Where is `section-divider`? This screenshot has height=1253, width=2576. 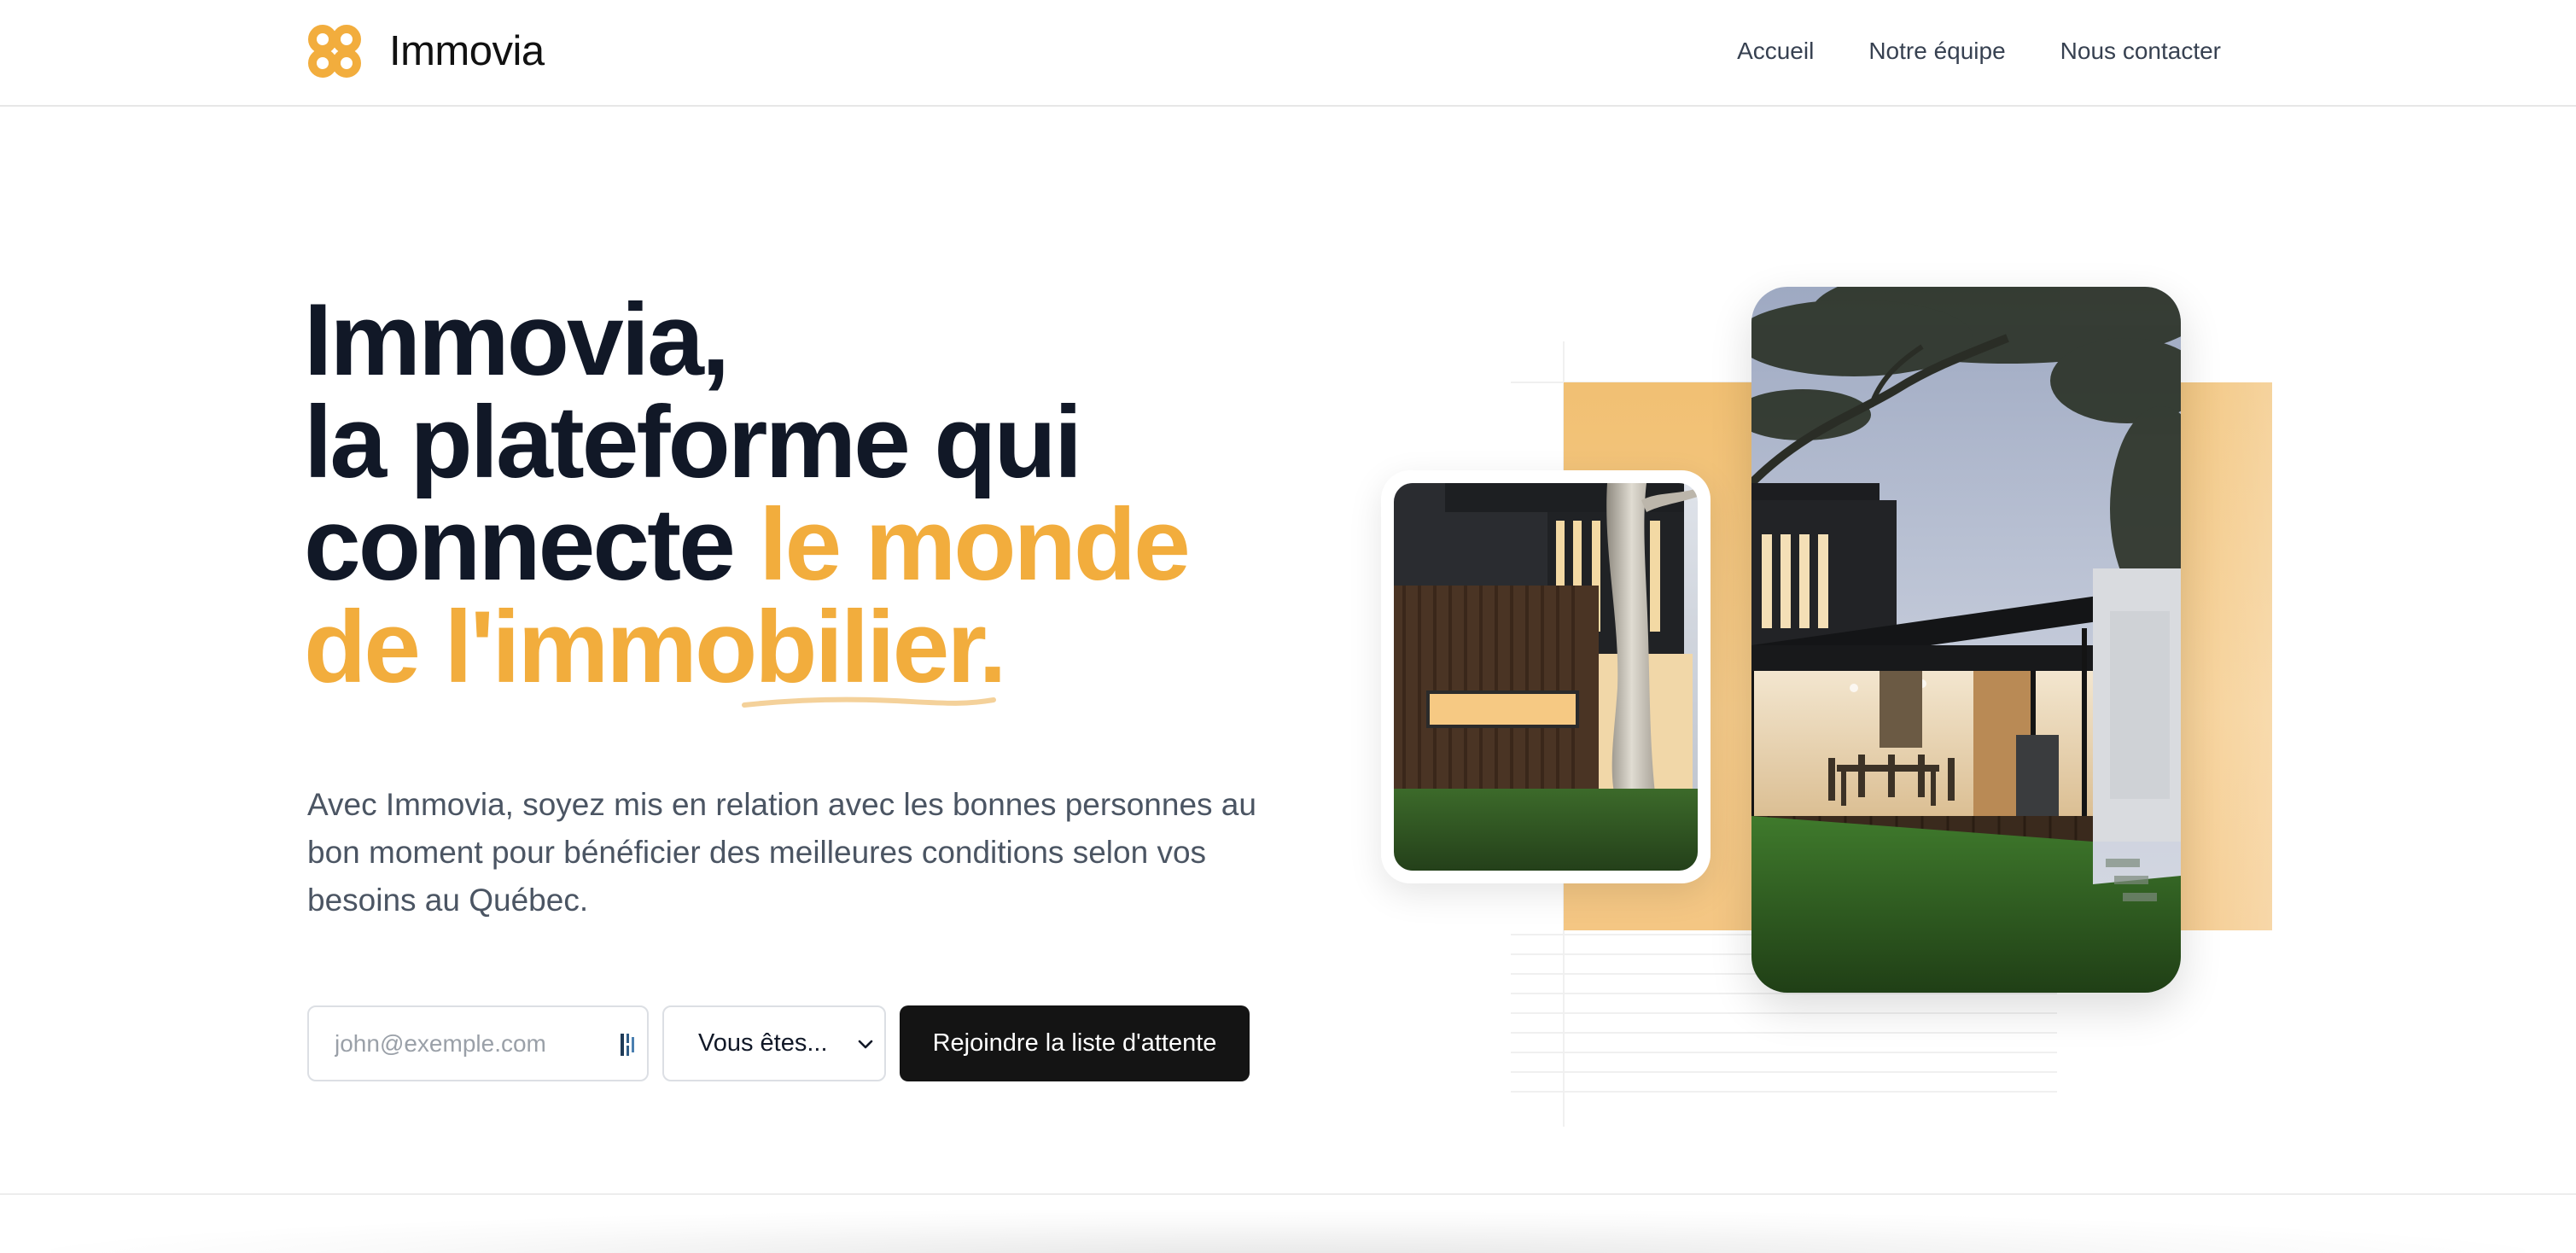
section-divider is located at coordinates (1288, 1194).